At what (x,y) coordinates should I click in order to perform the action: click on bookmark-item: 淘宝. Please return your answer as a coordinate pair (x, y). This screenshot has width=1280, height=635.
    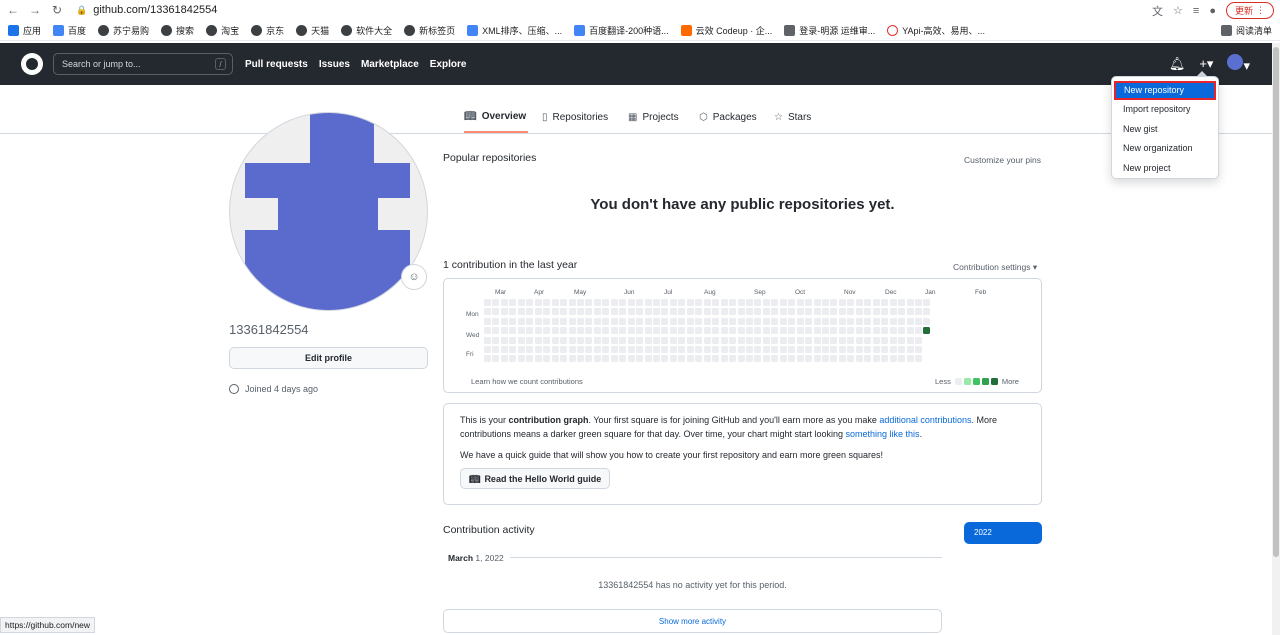
    Looking at the image, I should click on (222, 30).